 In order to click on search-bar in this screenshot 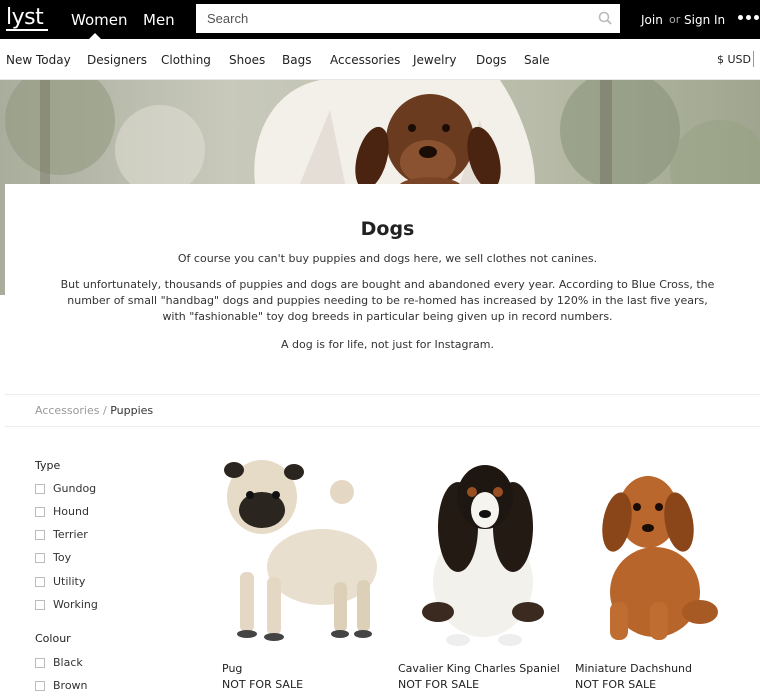, I will do `click(408, 18)`.